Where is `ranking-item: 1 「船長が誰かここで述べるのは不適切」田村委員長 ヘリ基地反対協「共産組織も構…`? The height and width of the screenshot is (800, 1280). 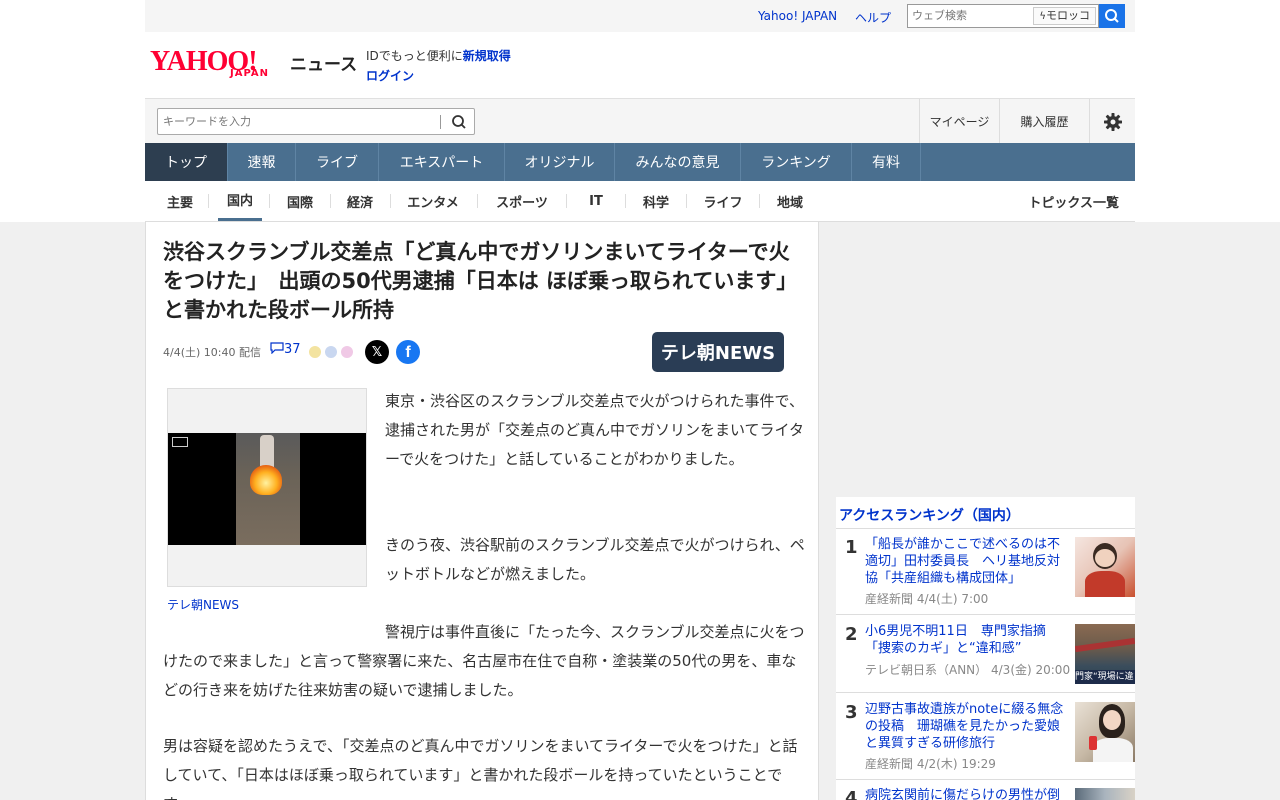
ranking-item: 1 「船長が誰かここで述べるのは不適切」田村委員長 ヘリ基地反対協「共産組織も構… is located at coordinates (985, 572).